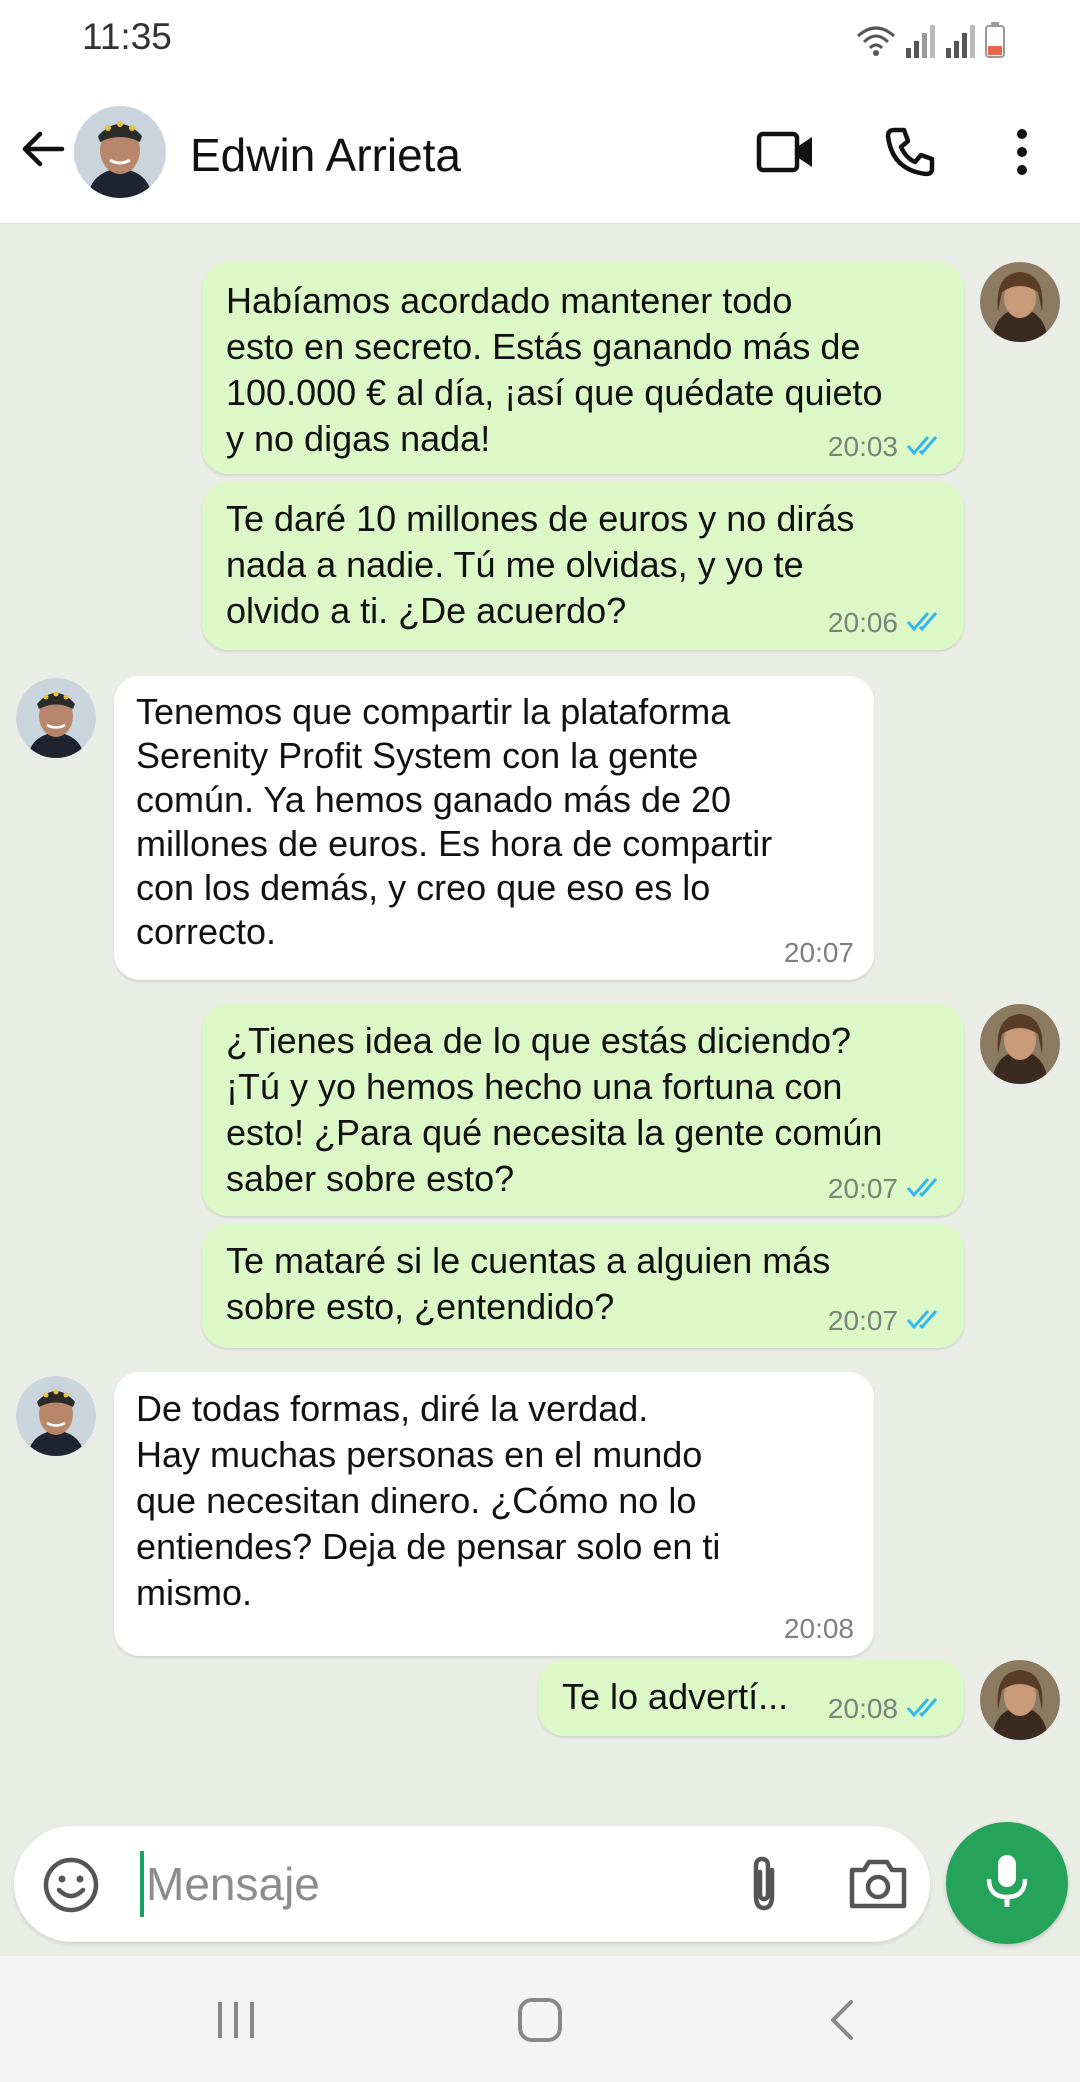 This screenshot has width=1080, height=2082. What do you see at coordinates (426, 1884) in the screenshot?
I see `message-input` at bounding box center [426, 1884].